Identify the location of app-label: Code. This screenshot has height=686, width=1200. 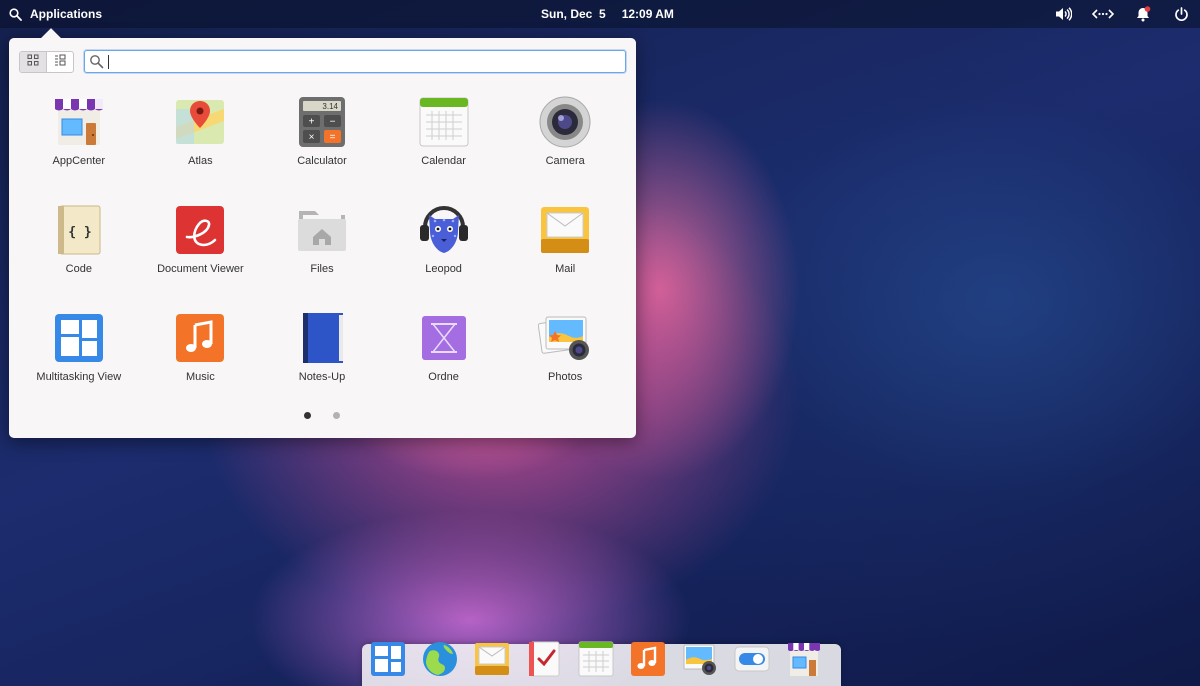
(78, 269).